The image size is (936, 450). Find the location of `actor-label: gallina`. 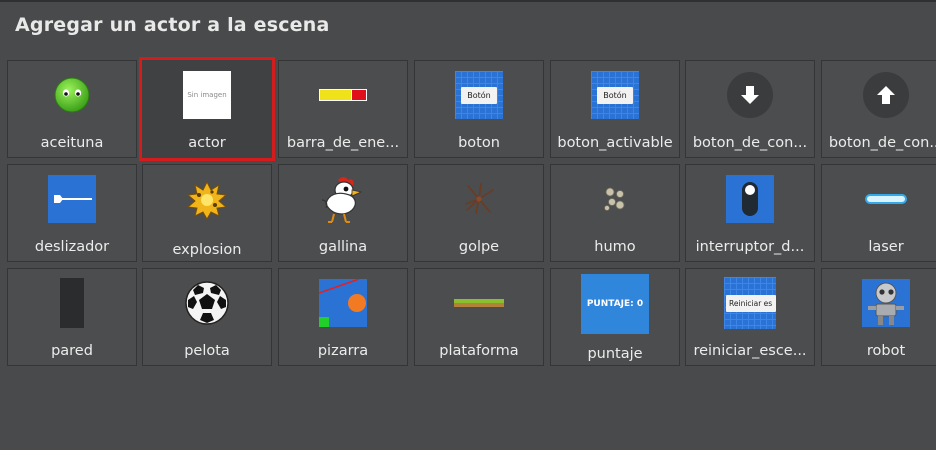

actor-label: gallina is located at coordinates (343, 247).